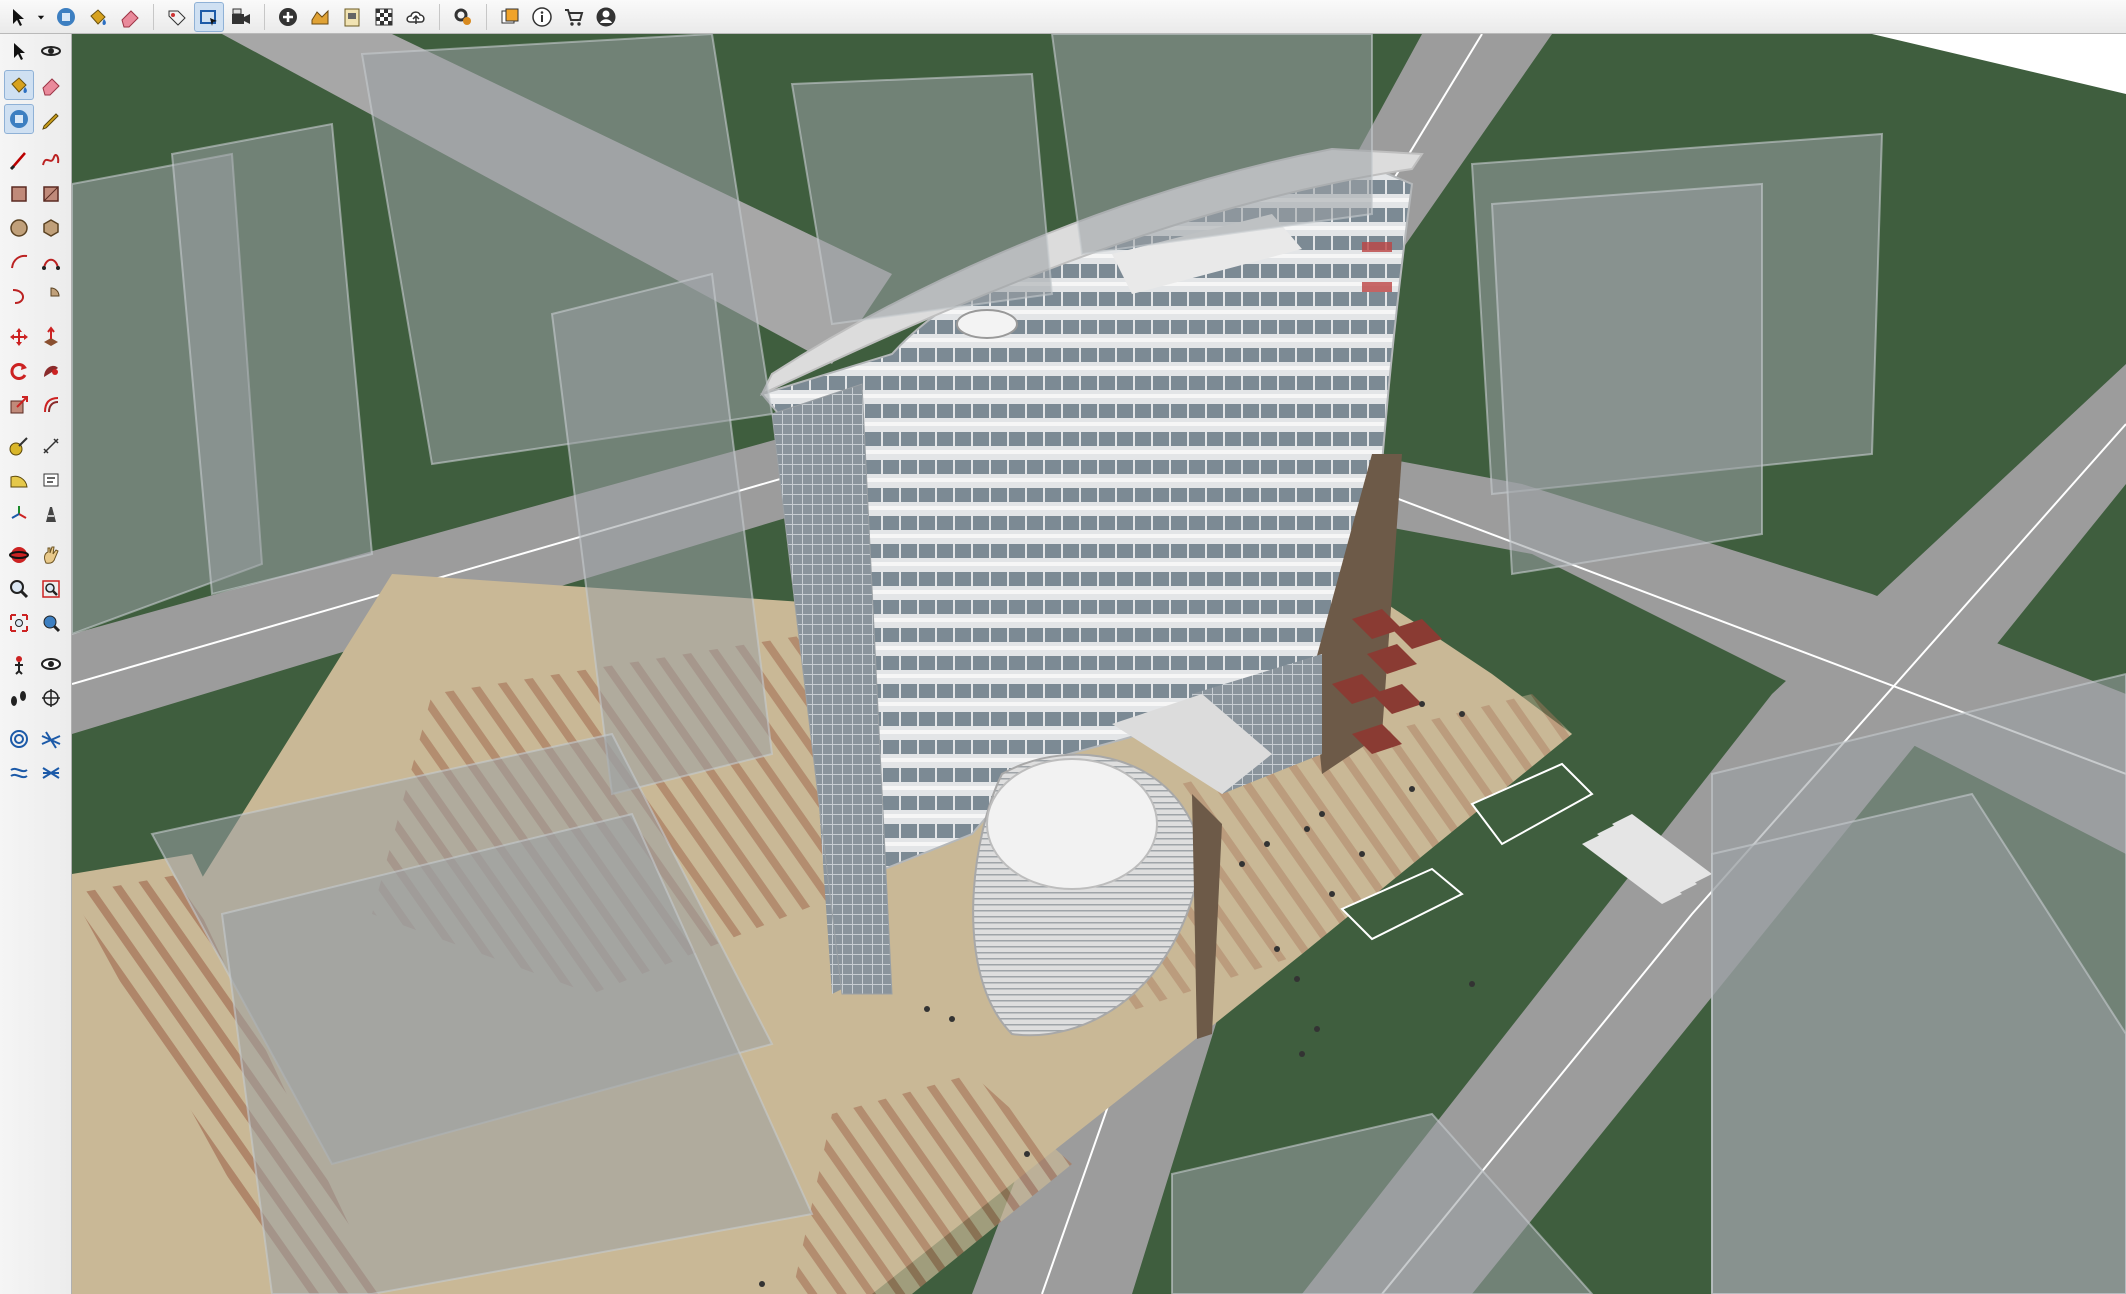 The height and width of the screenshot is (1294, 2126). I want to click on rectangle-icon, so click(19, 194).